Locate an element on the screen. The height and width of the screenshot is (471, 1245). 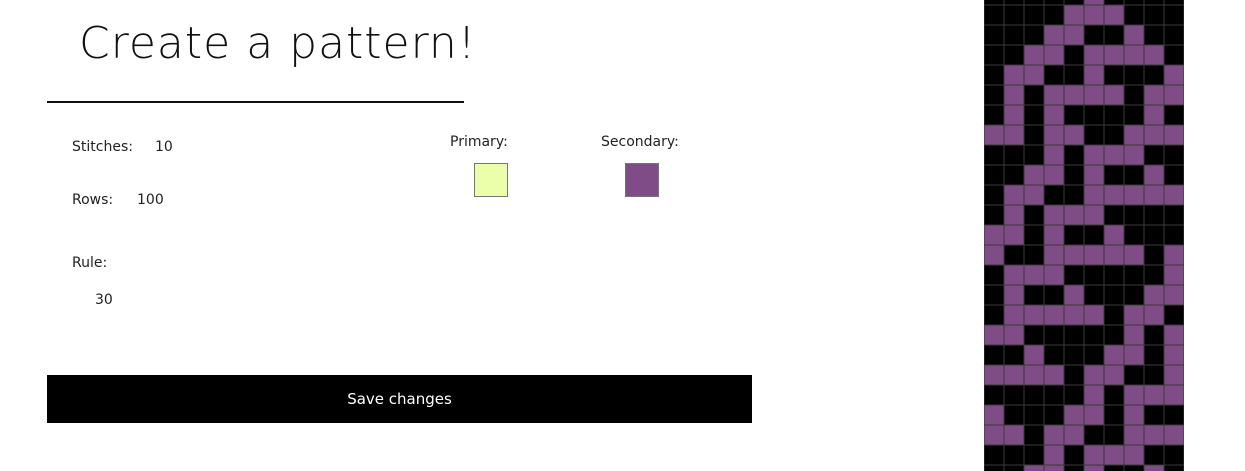
primary-color-swatch is located at coordinates (491, 180).